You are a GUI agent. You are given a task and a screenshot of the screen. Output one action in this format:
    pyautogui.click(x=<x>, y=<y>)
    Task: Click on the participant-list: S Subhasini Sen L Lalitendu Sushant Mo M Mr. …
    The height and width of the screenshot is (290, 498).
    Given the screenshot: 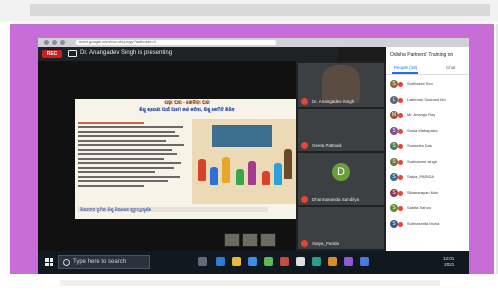 What is the action you would take?
    pyautogui.click(x=427, y=154)
    